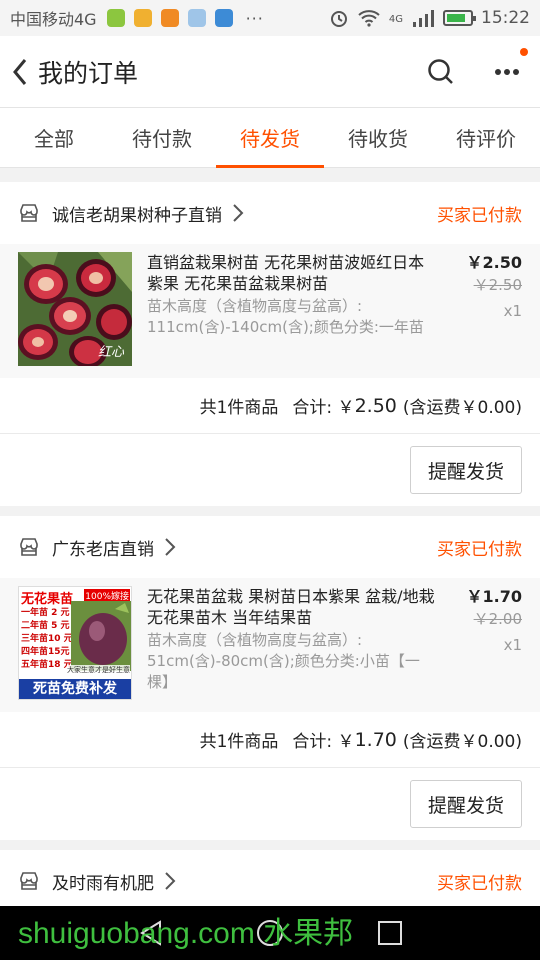  Describe the element at coordinates (98, 670) in the screenshot. I see `thumbnail-side-text: 大家生意才是好生意` at that location.